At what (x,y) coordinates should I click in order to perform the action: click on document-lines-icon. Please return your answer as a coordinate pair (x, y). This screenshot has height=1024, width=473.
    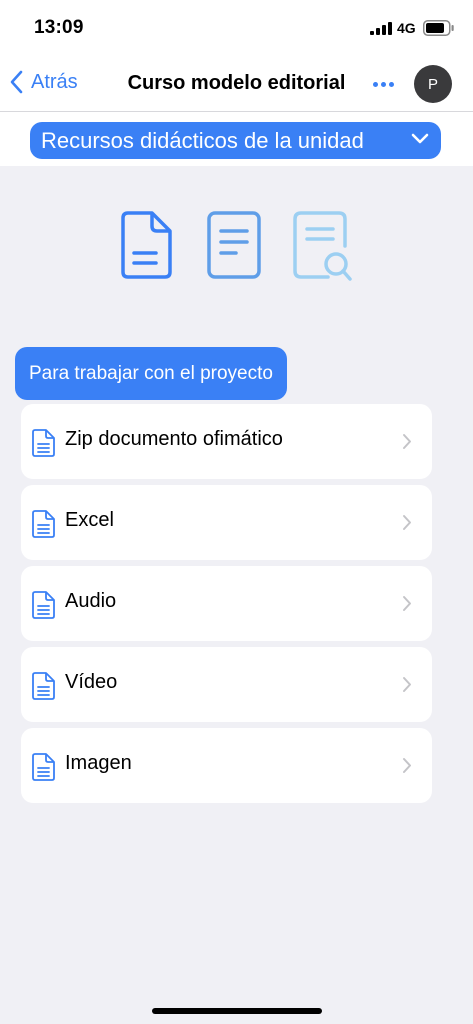
    Looking at the image, I should click on (234, 245).